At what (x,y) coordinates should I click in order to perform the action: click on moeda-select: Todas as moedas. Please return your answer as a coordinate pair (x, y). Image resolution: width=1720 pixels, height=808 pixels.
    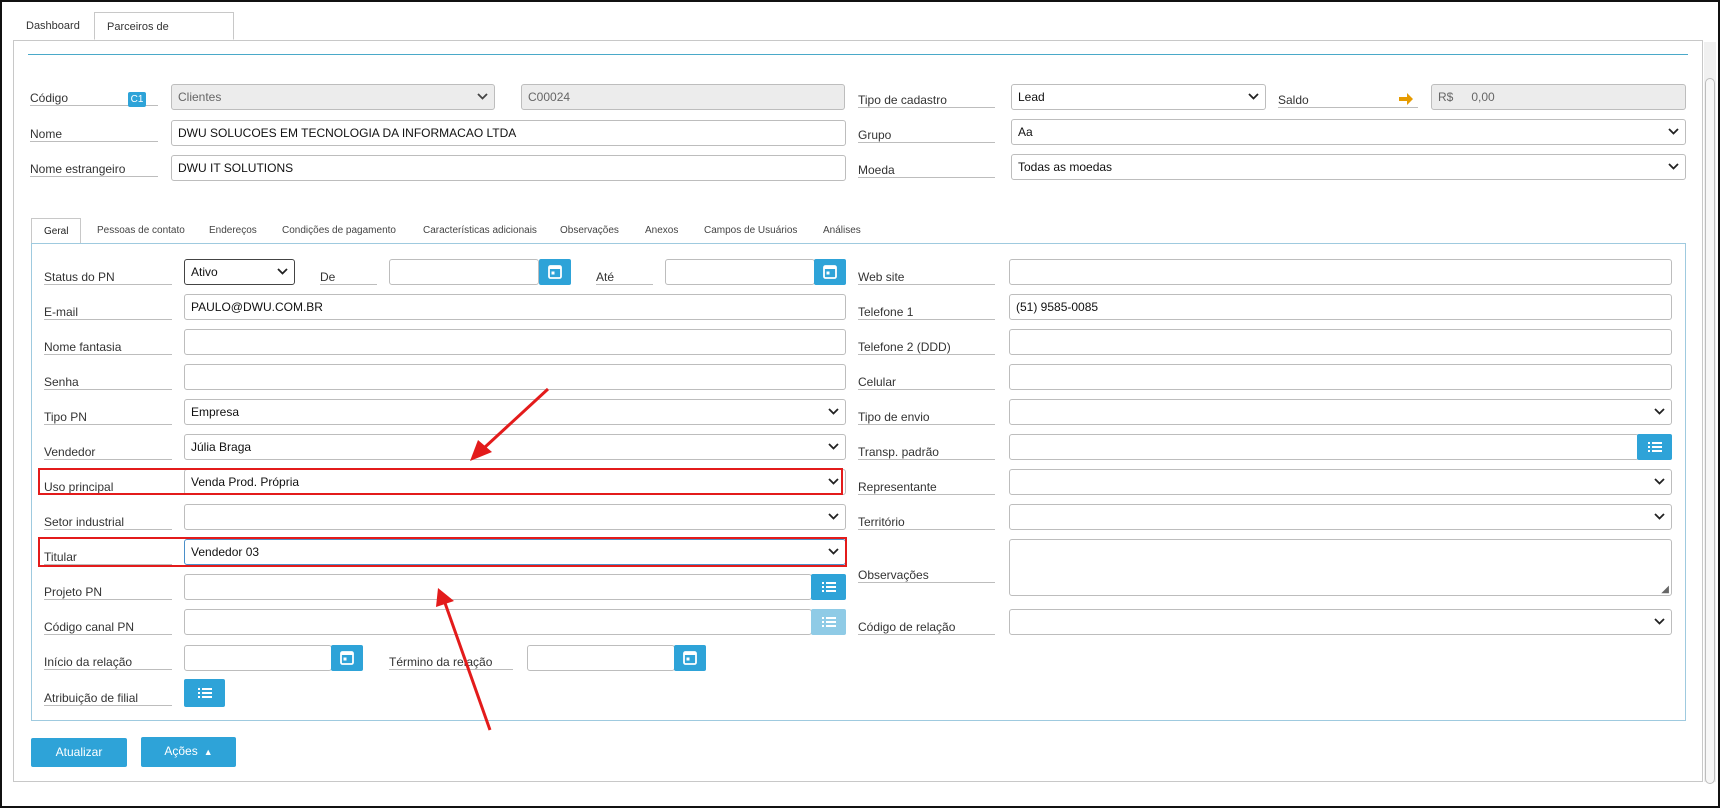
    Looking at the image, I should click on (1348, 167).